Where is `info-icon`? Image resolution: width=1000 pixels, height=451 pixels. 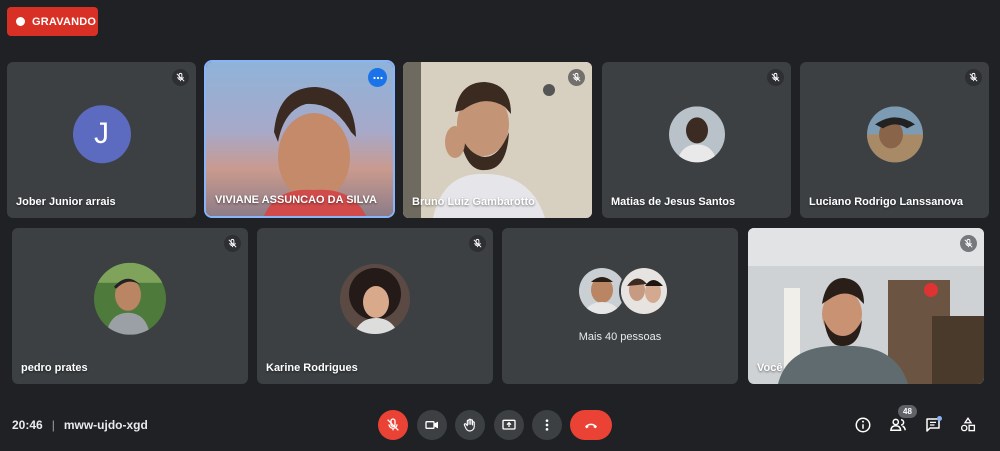 info-icon is located at coordinates (863, 425).